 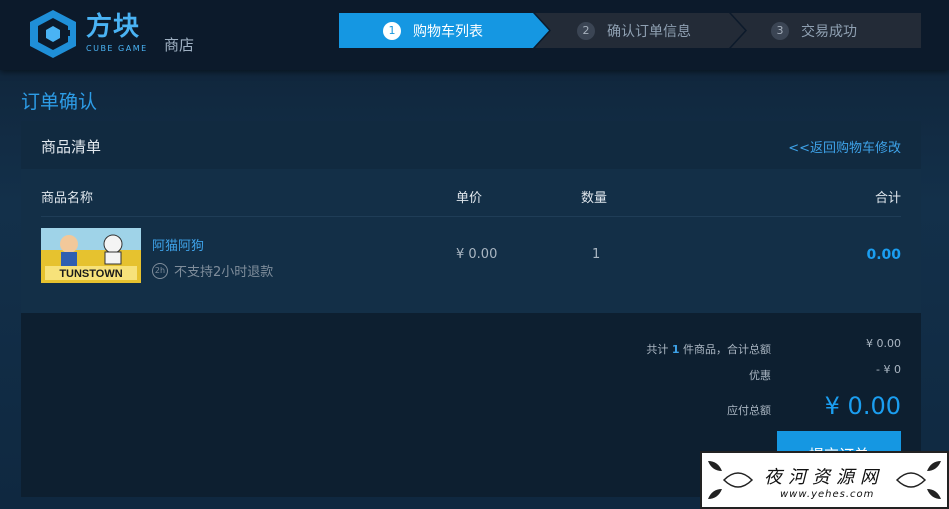 What do you see at coordinates (888, 369) in the screenshot?
I see `discount-value: - ¥ 0` at bounding box center [888, 369].